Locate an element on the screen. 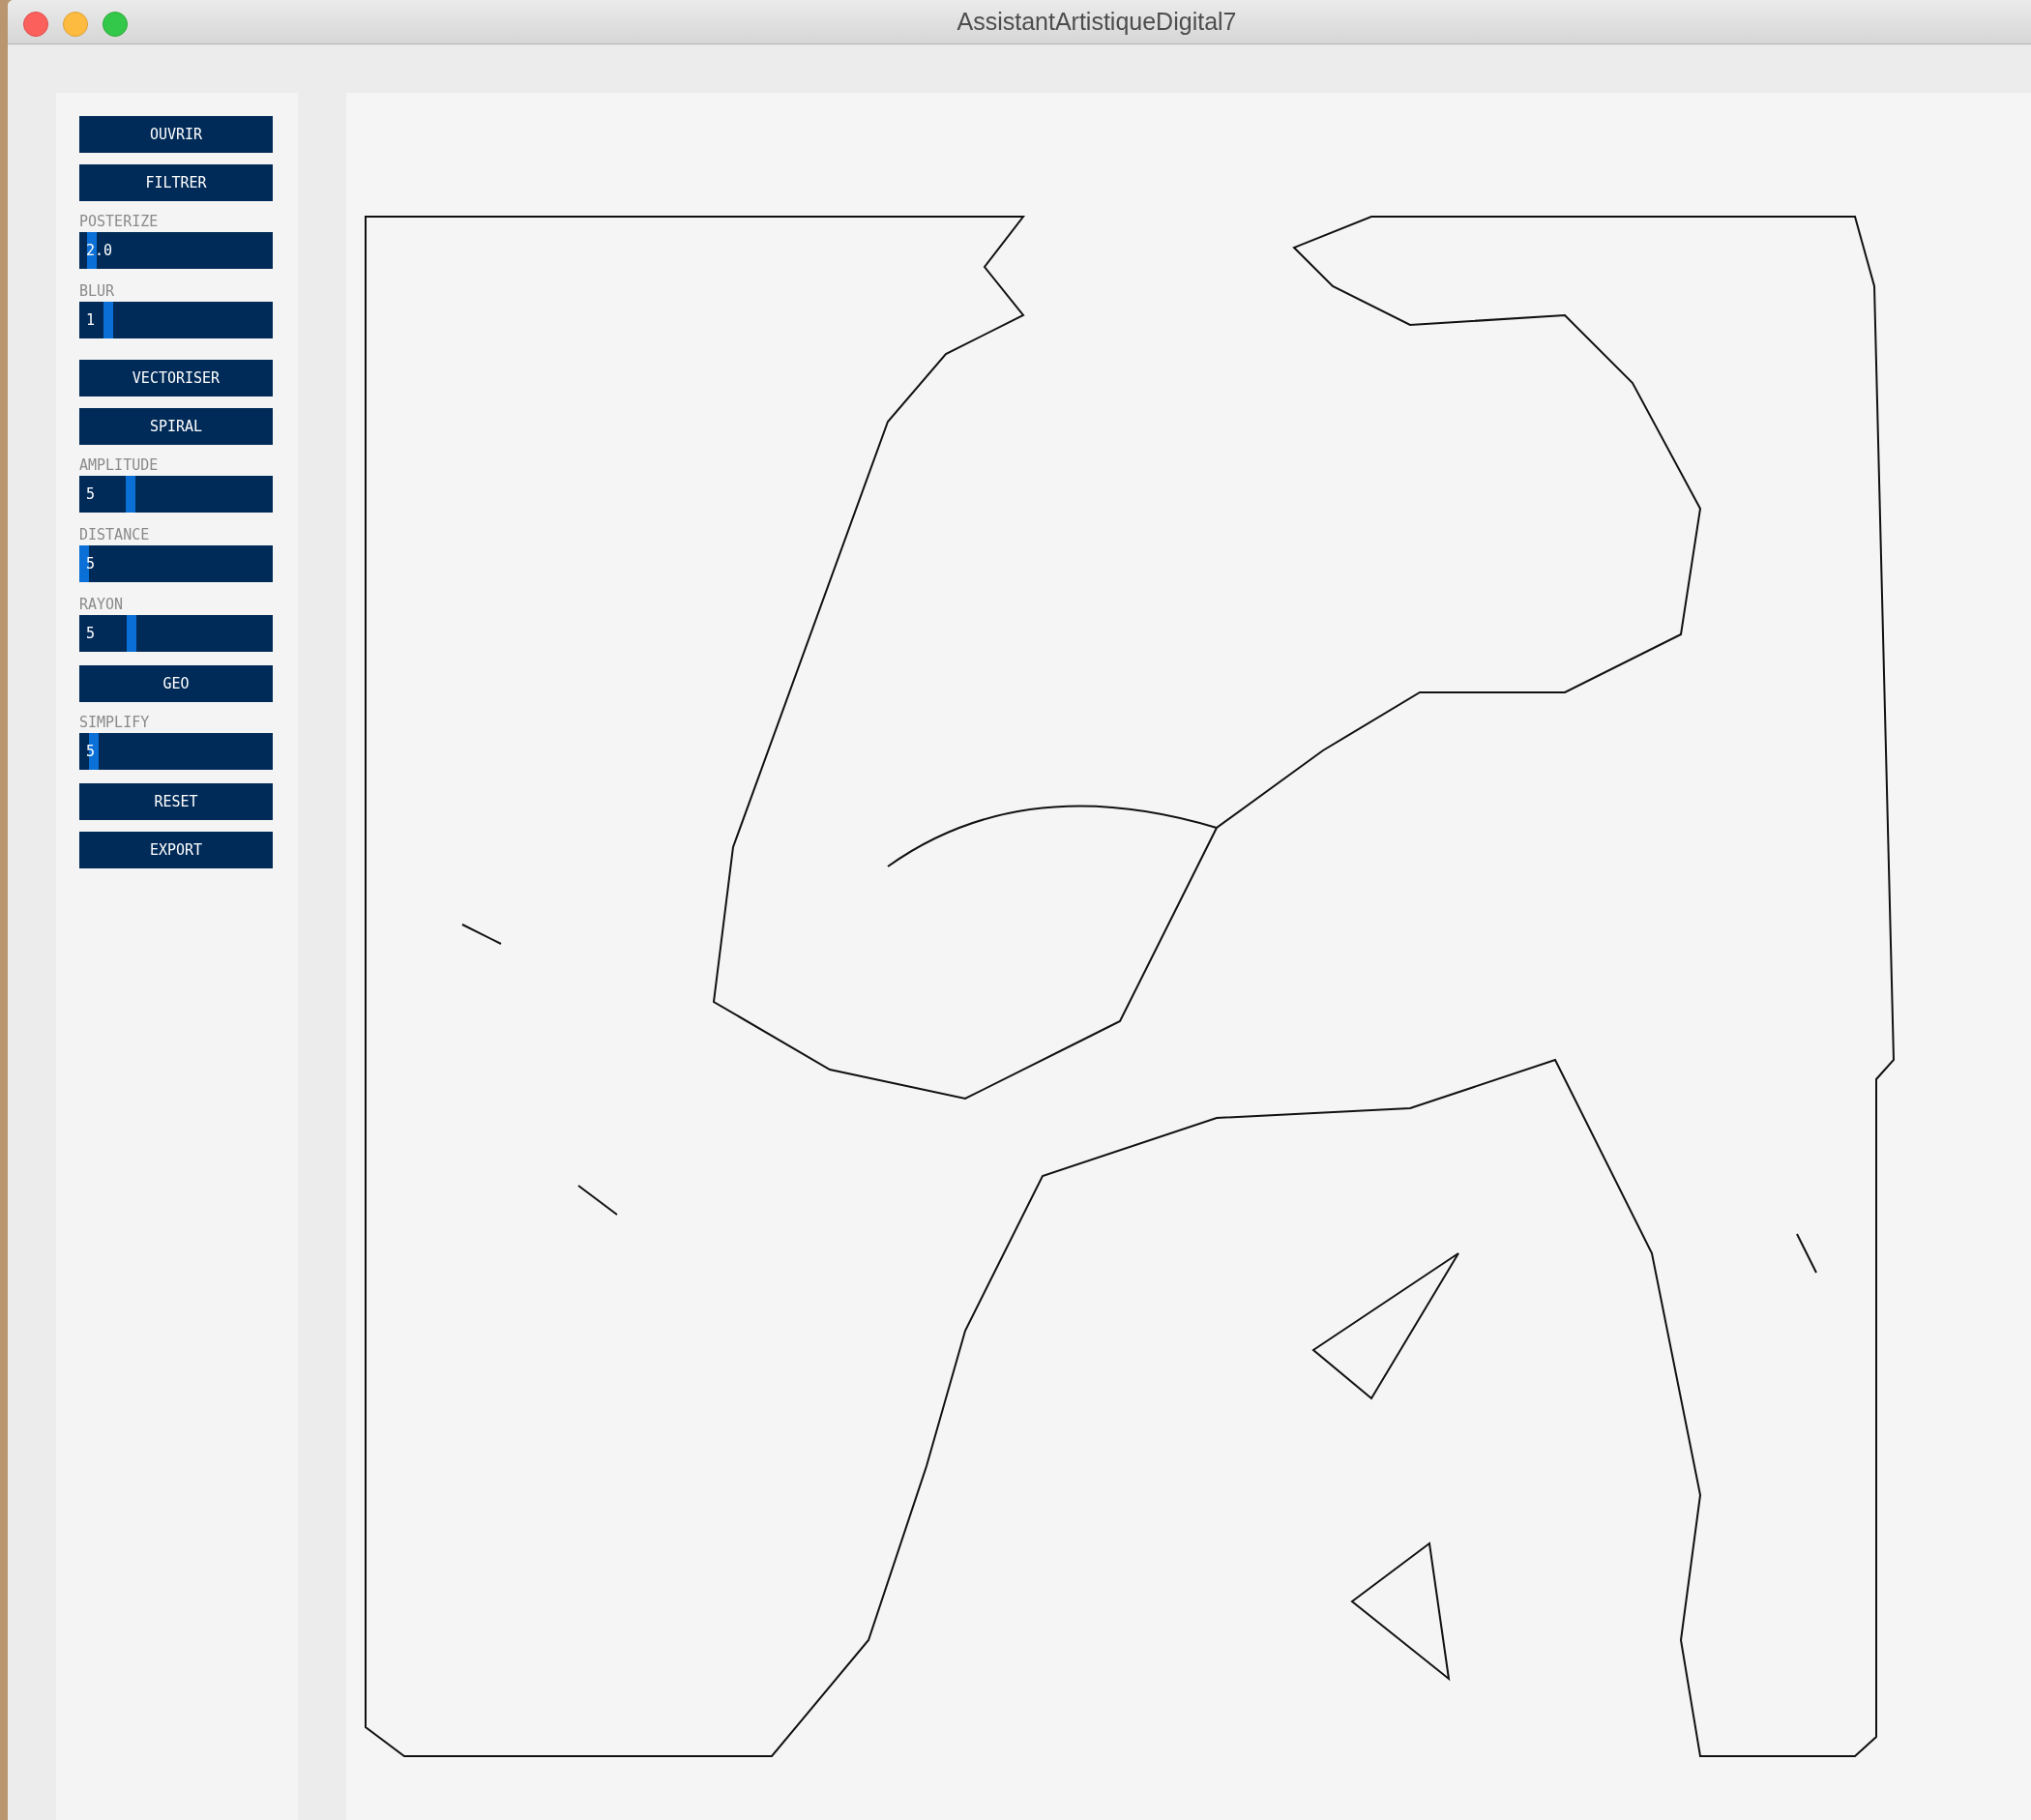  action-button: OUVRIR is located at coordinates (176, 134).